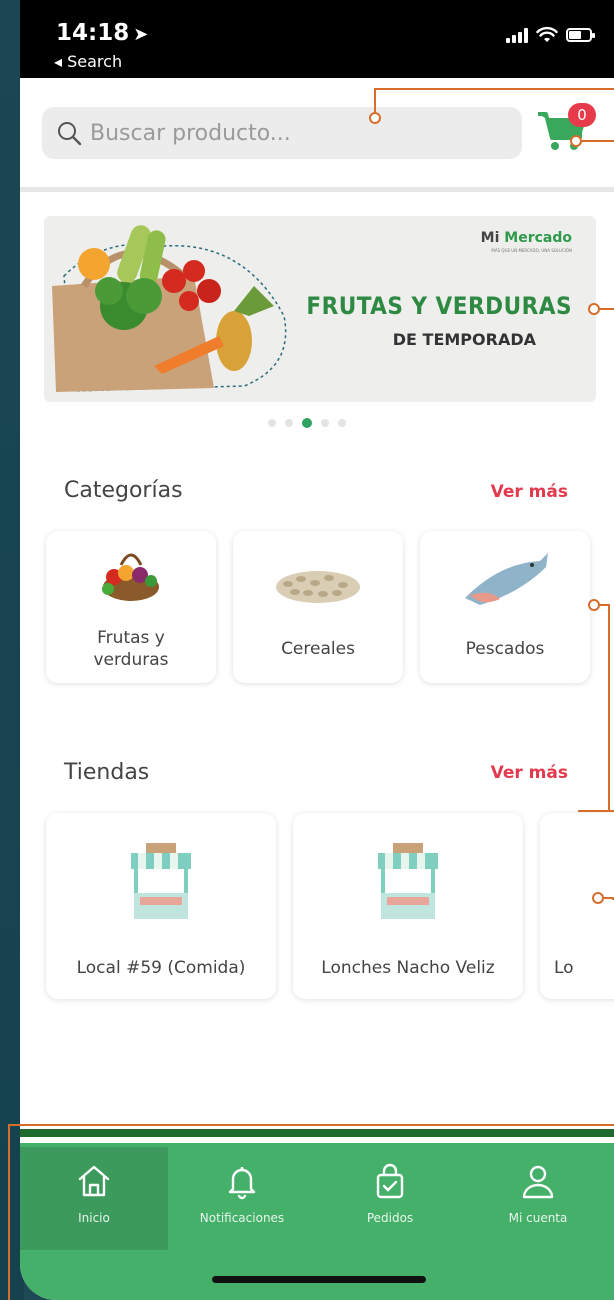 This screenshot has width=614, height=1300. I want to click on status-icons, so click(550, 35).